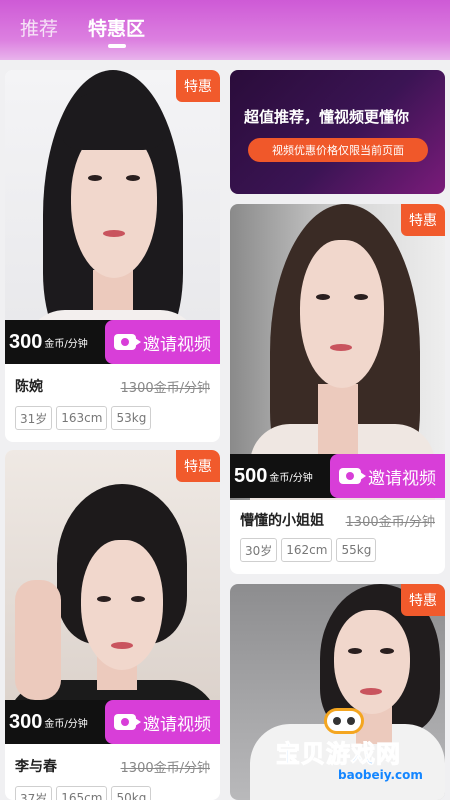 Image resolution: width=450 pixels, height=800 pixels. What do you see at coordinates (34, 793) in the screenshot?
I see `age-badge: 37岁` at bounding box center [34, 793].